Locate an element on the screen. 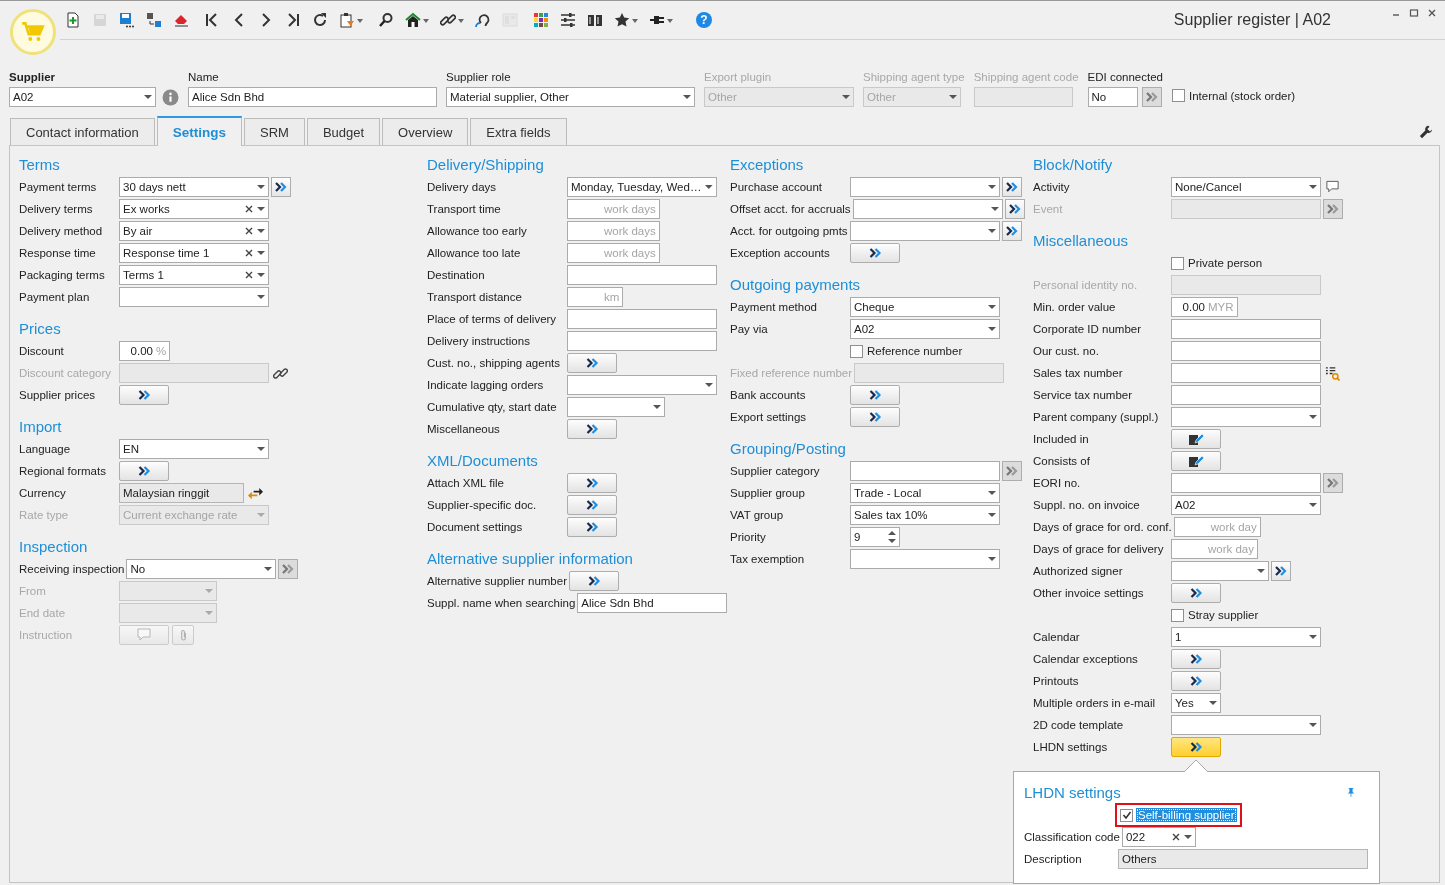 The width and height of the screenshot is (1445, 885). close-icon is located at coordinates (1432, 13).